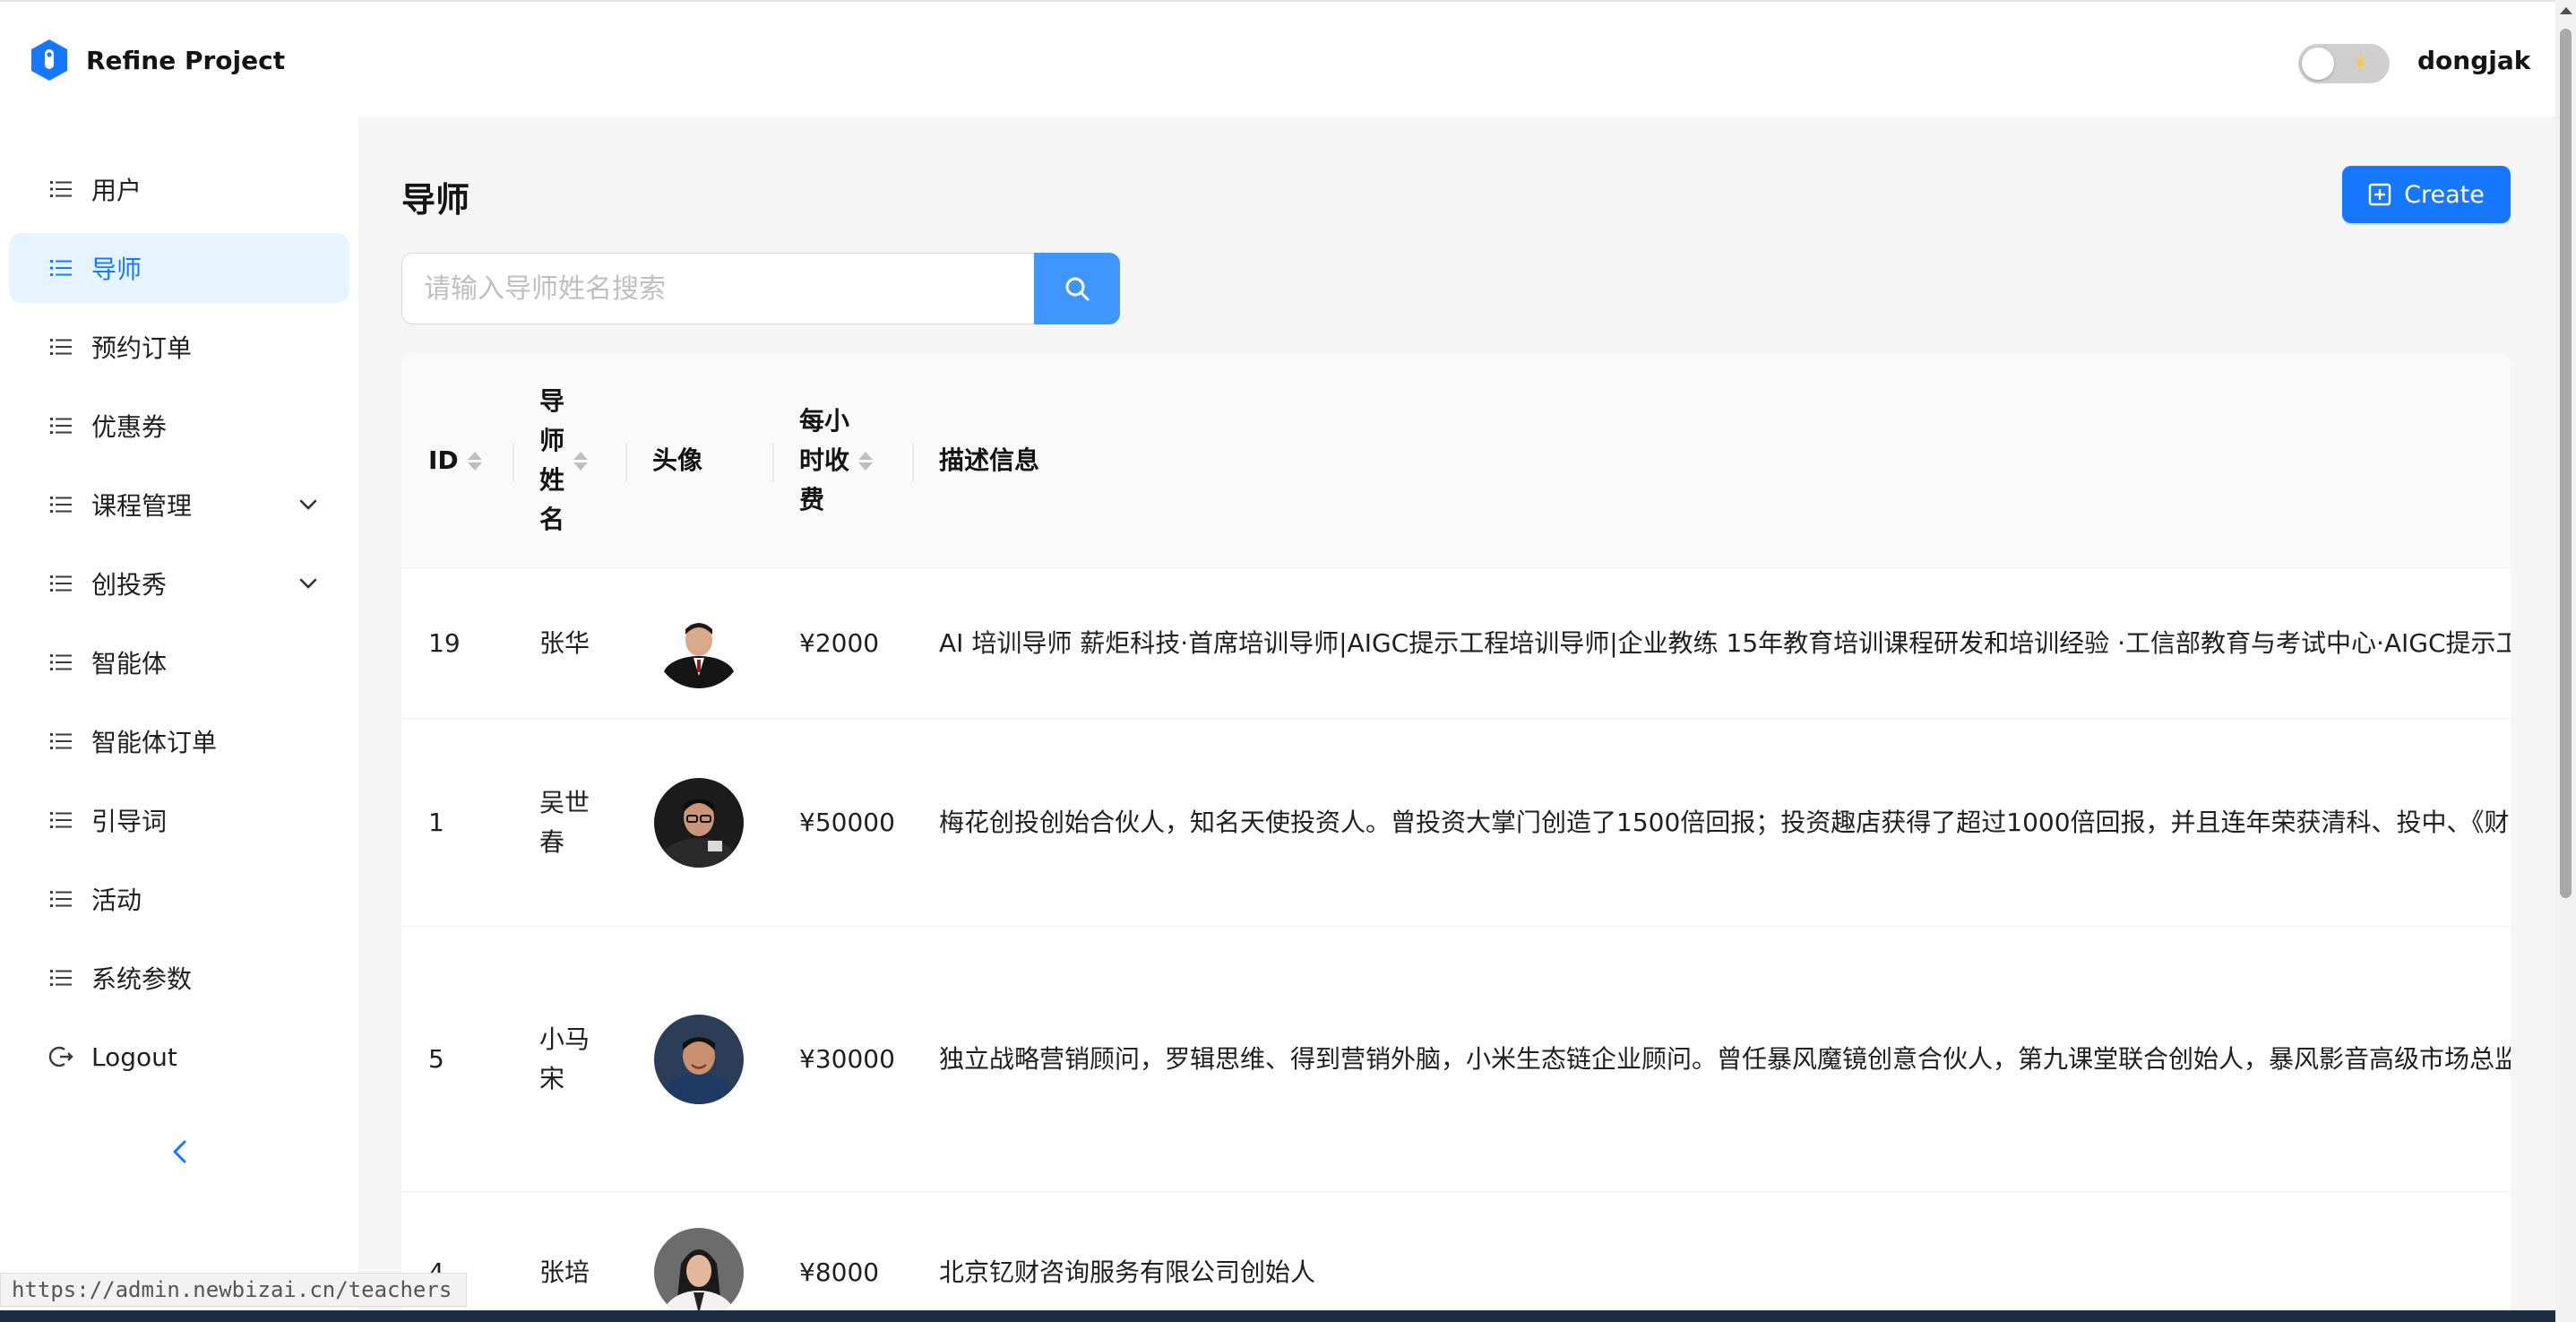 The height and width of the screenshot is (1322, 2576). What do you see at coordinates (186, 60) in the screenshot?
I see `app-title: Refine Project` at bounding box center [186, 60].